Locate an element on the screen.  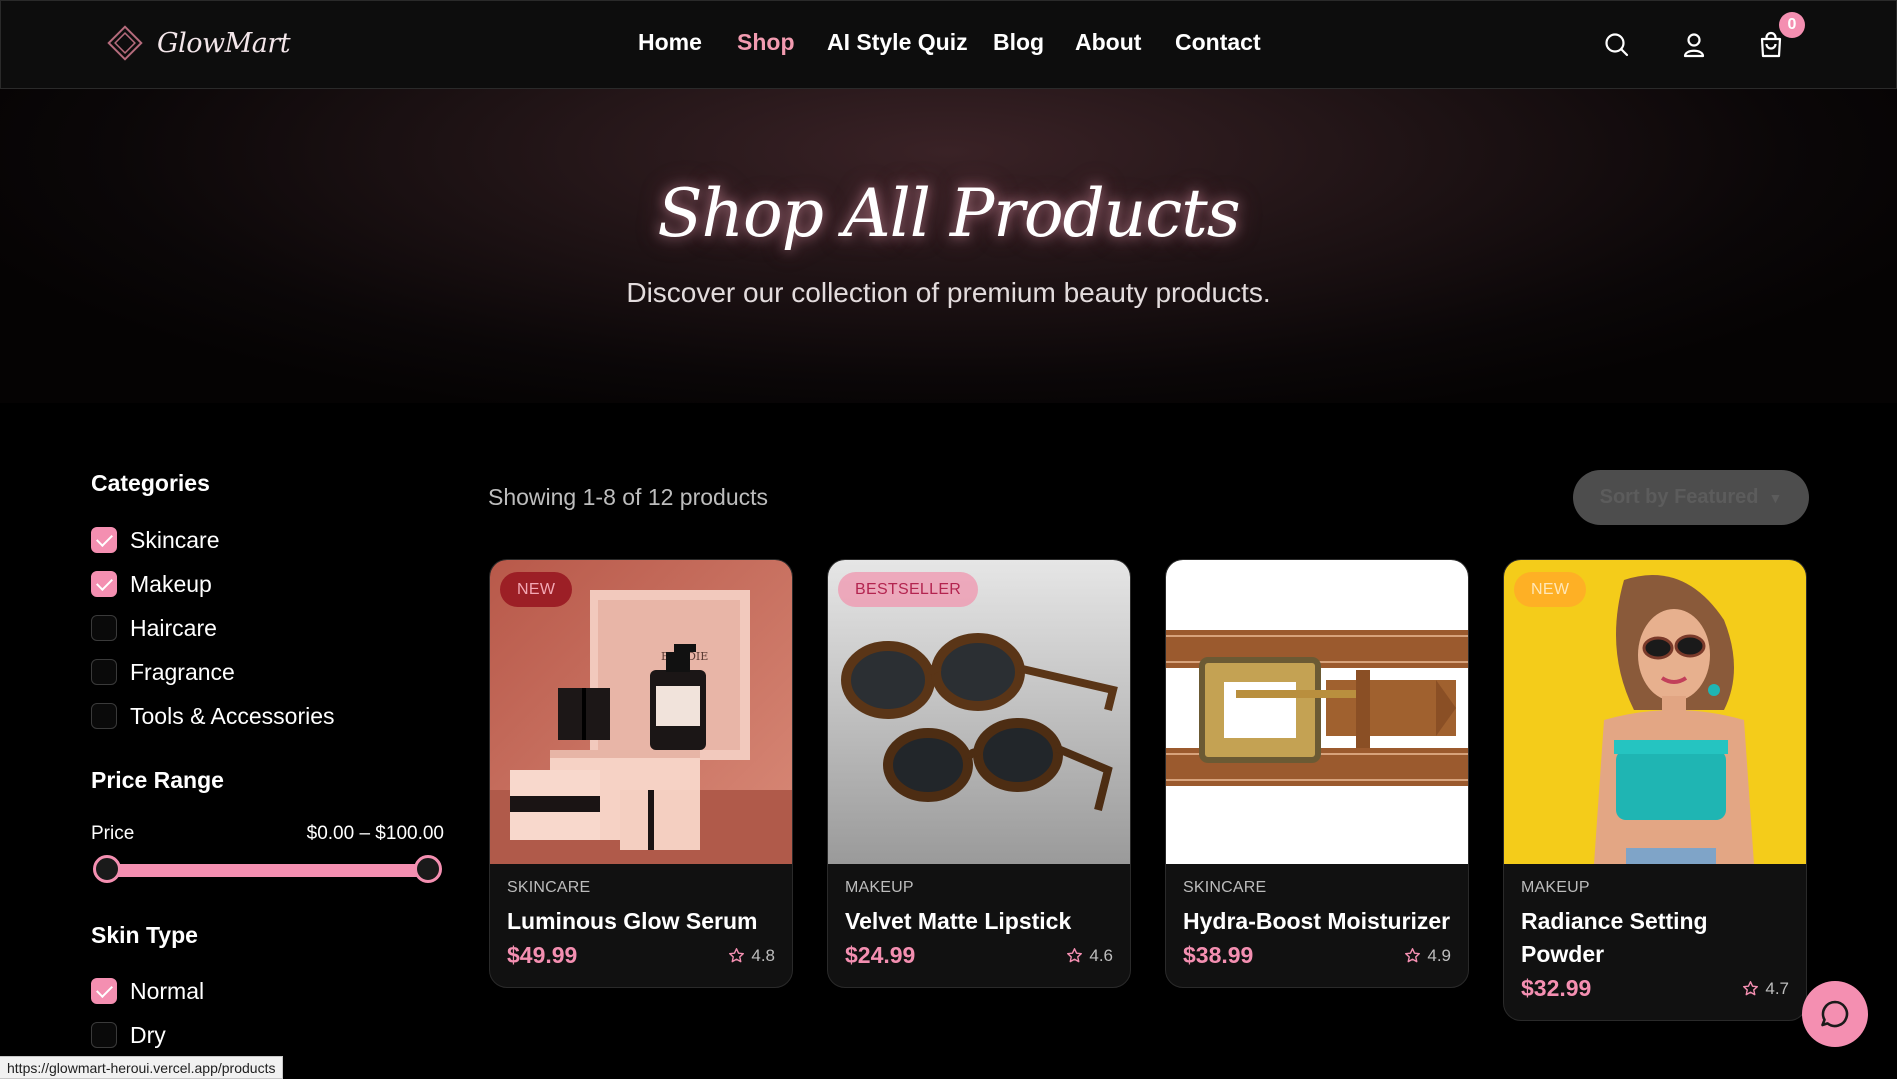
product-name: Luminous Glow Serum is located at coordinates (641, 921).